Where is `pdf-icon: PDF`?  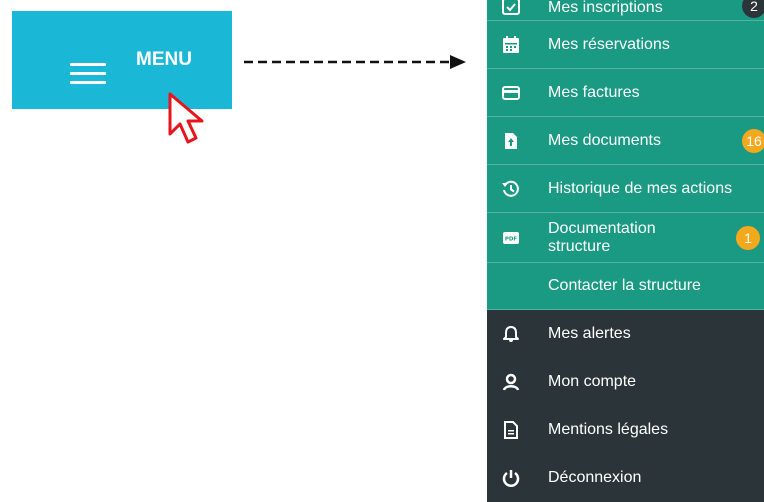
pdf-icon: PDF is located at coordinates (511, 238).